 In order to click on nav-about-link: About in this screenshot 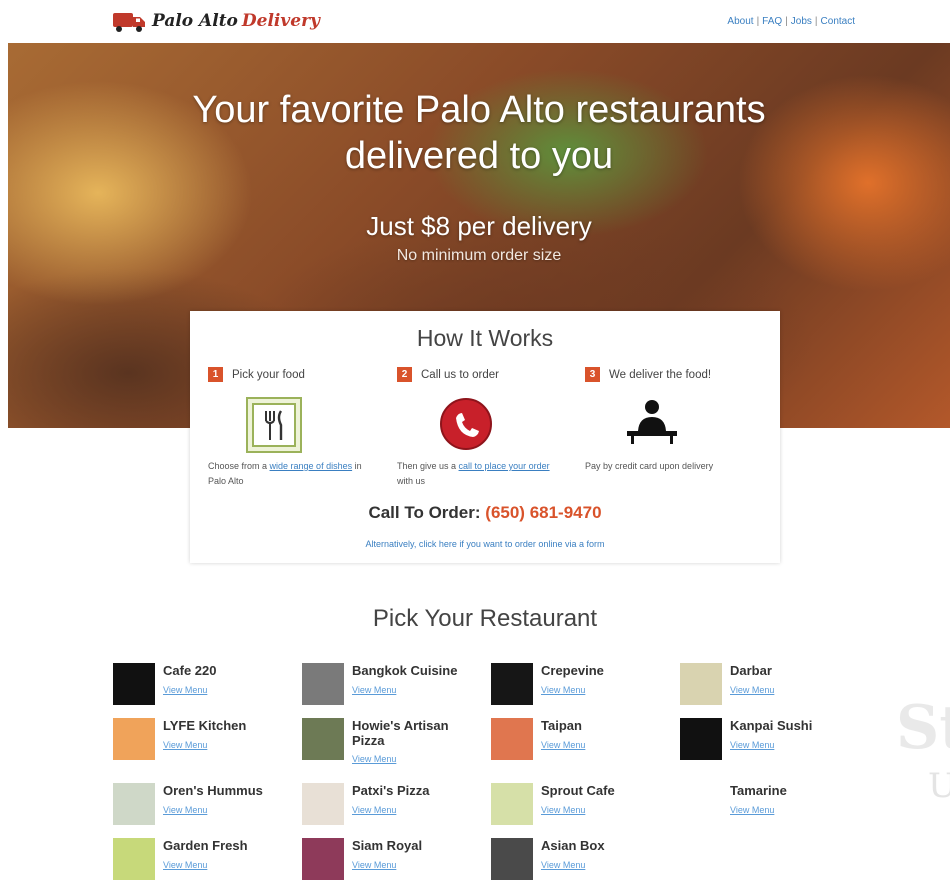, I will do `click(740, 21)`.